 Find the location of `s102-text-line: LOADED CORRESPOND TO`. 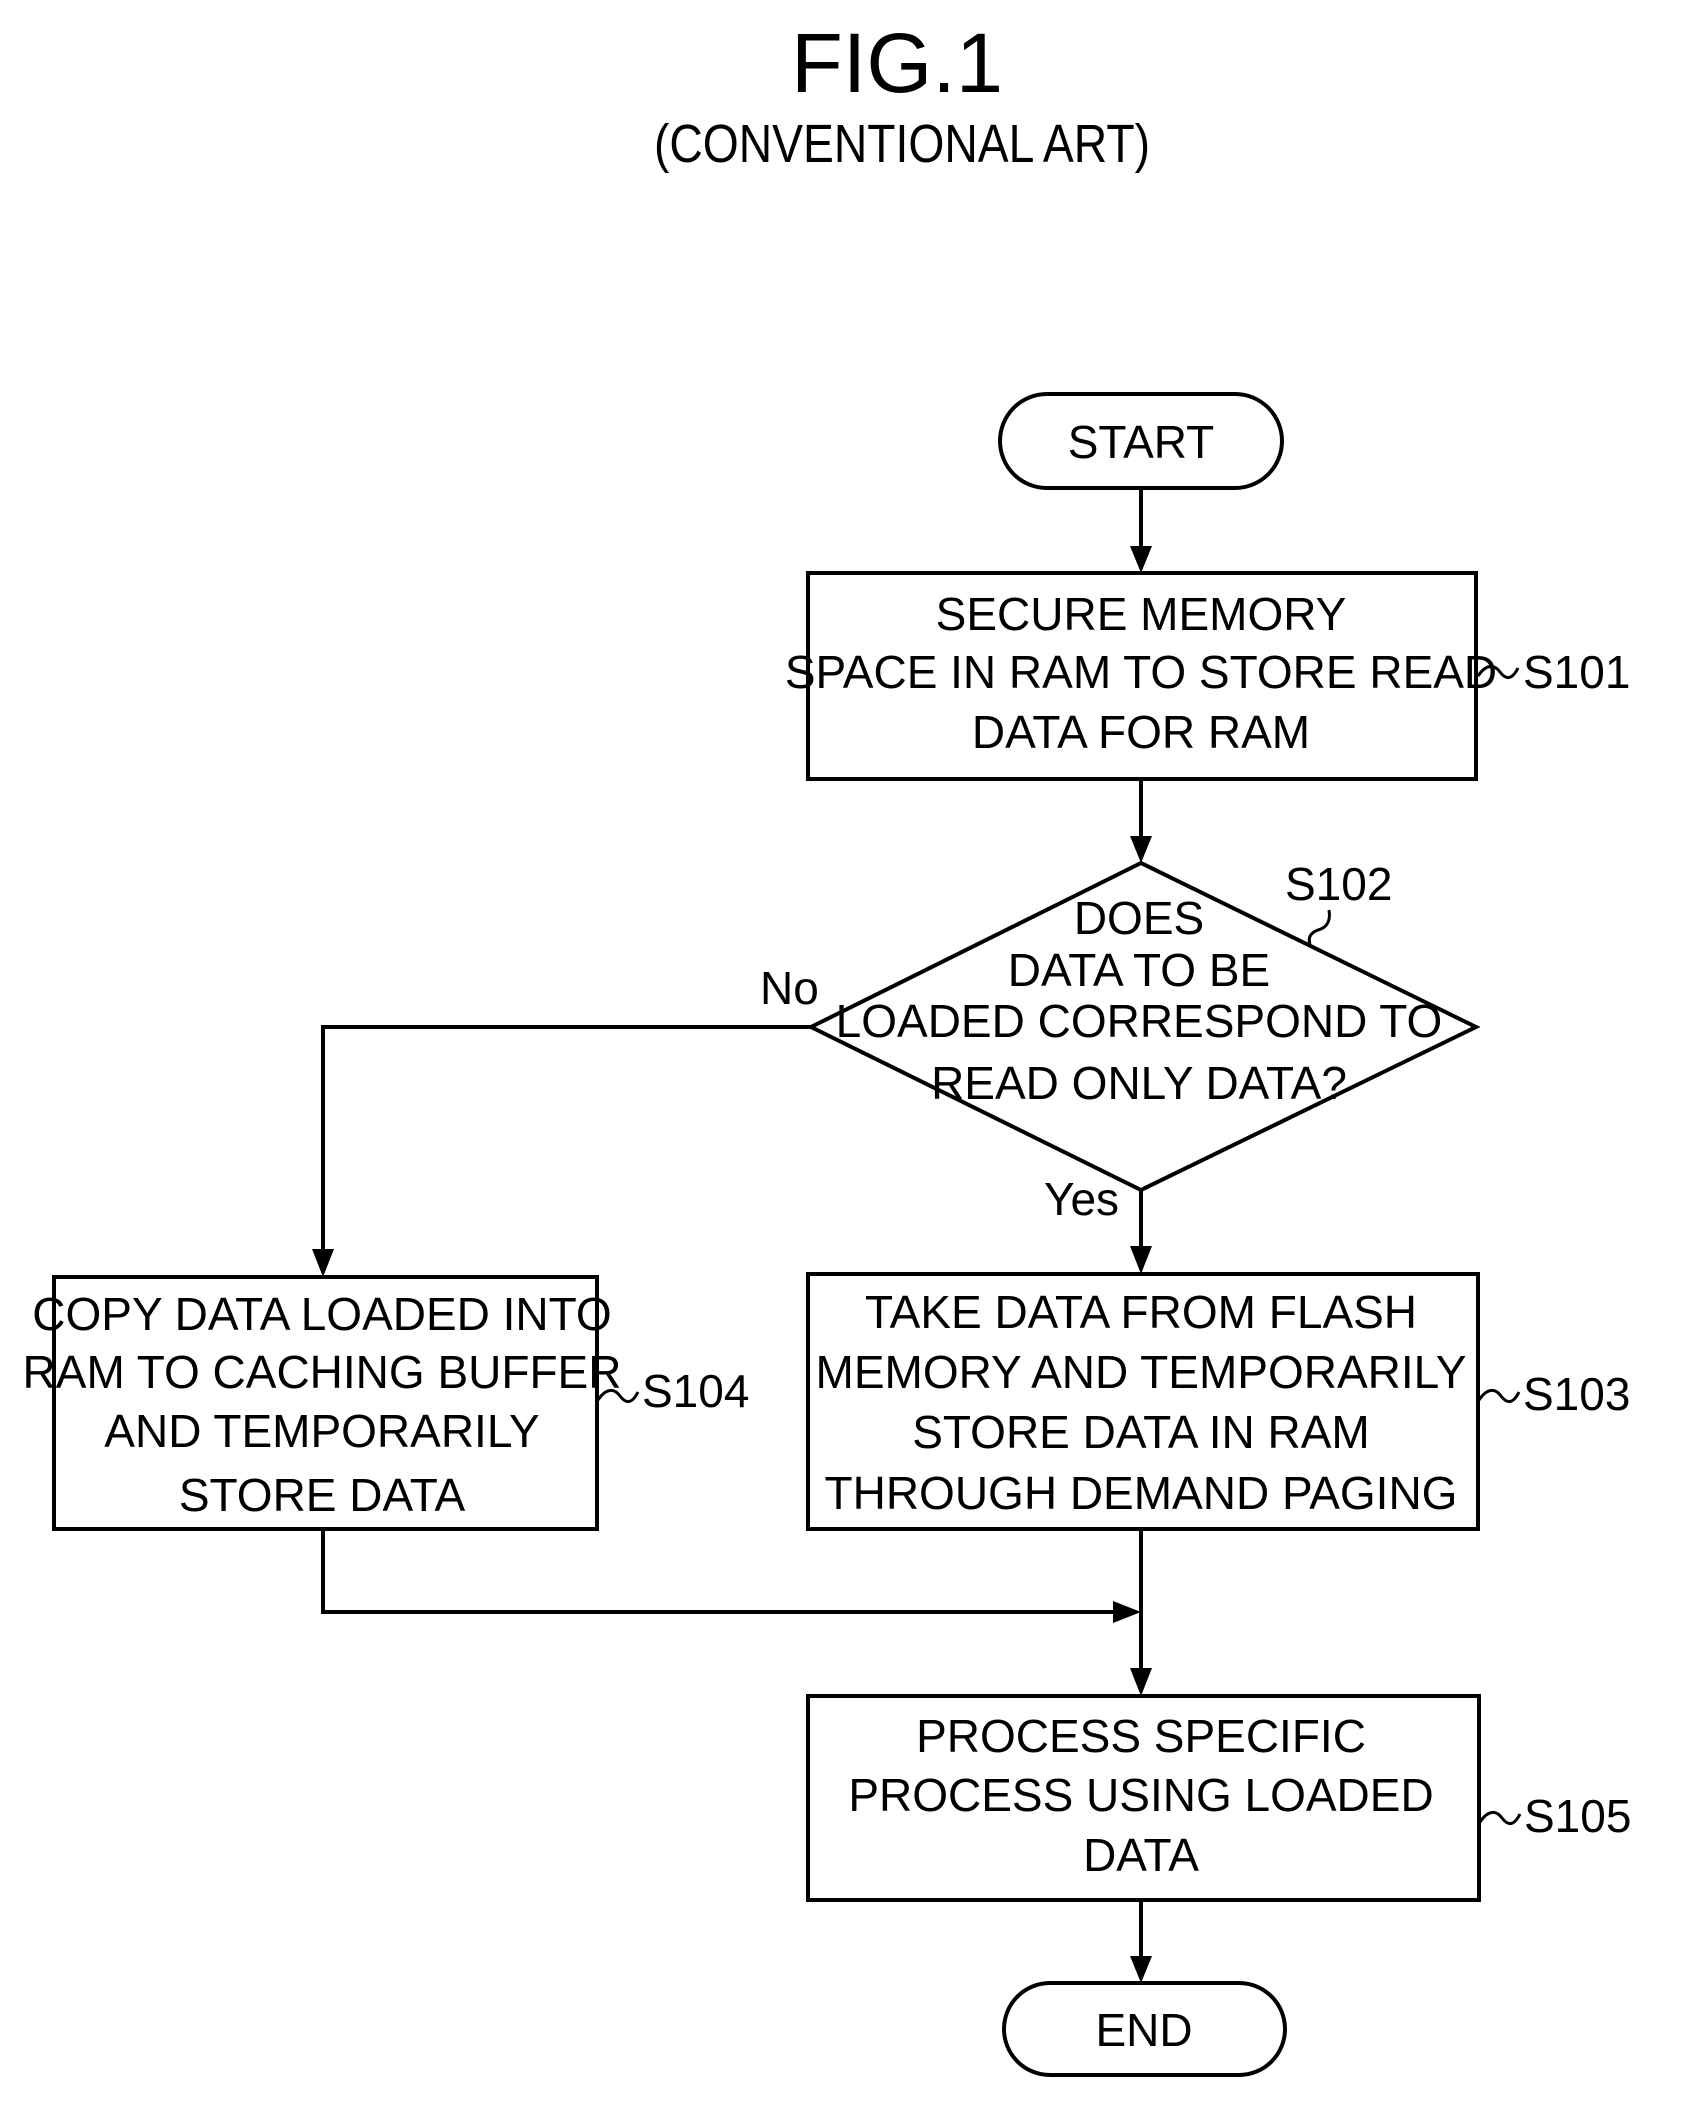

s102-text-line: LOADED CORRESPOND TO is located at coordinates (1139, 1021).